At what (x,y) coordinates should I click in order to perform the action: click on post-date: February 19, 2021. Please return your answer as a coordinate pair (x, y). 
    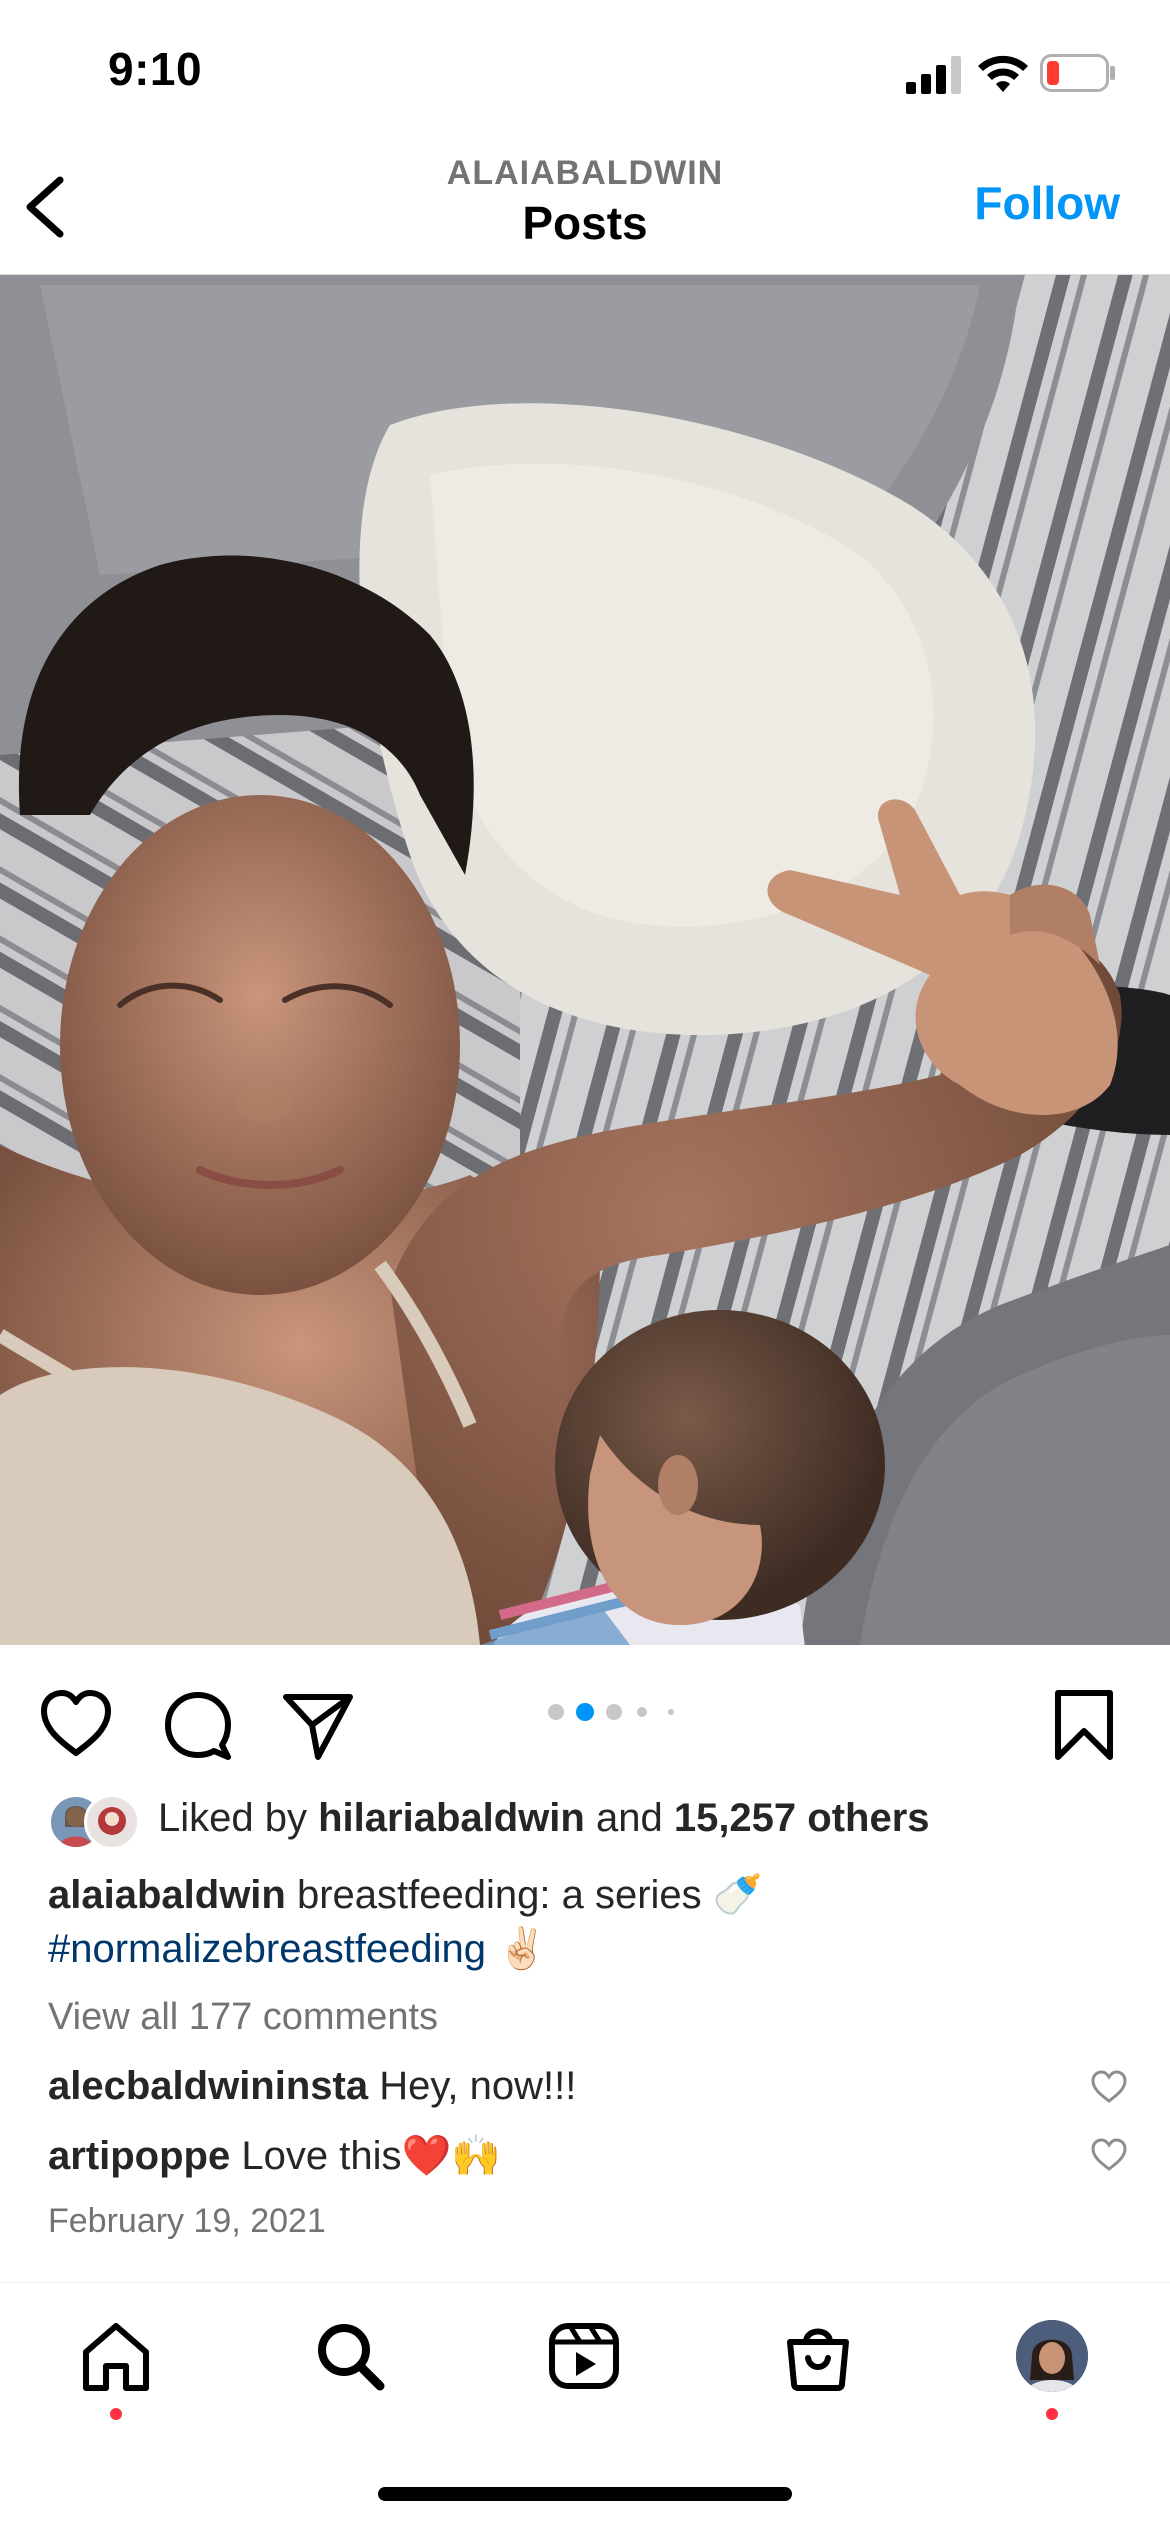
    Looking at the image, I should click on (187, 2221).